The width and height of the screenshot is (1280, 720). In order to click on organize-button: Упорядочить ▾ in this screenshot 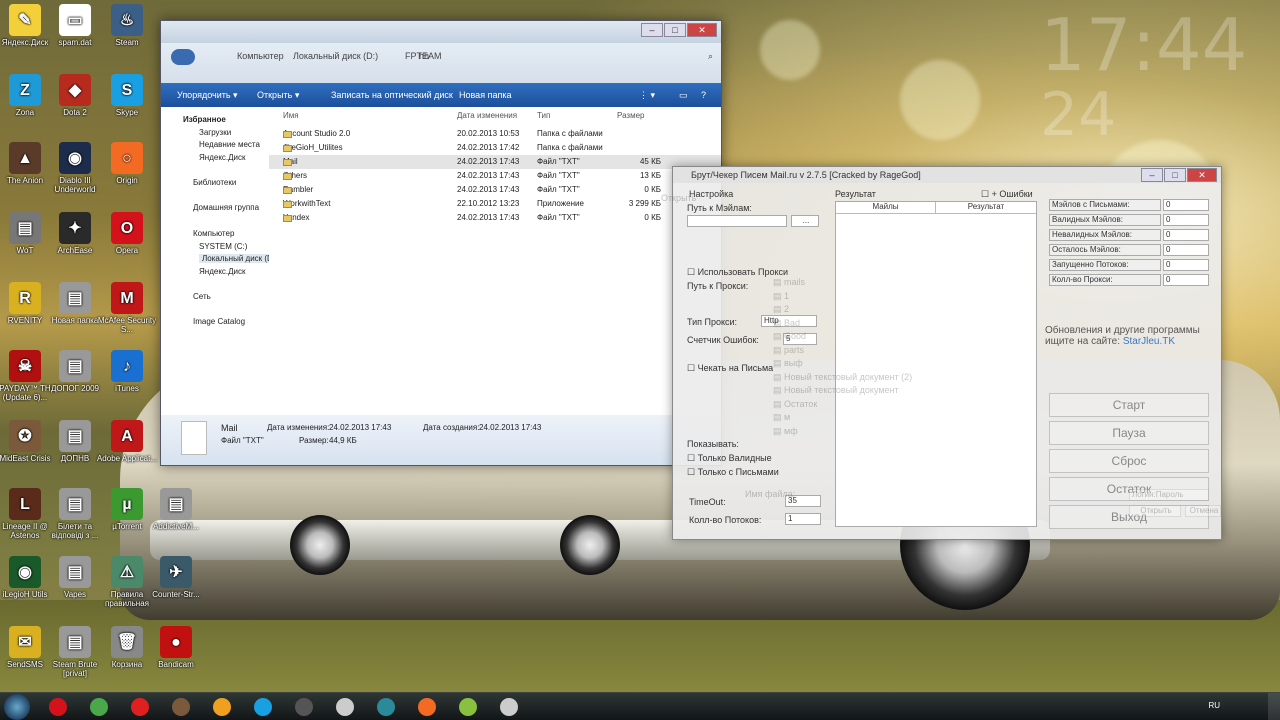, I will do `click(207, 95)`.